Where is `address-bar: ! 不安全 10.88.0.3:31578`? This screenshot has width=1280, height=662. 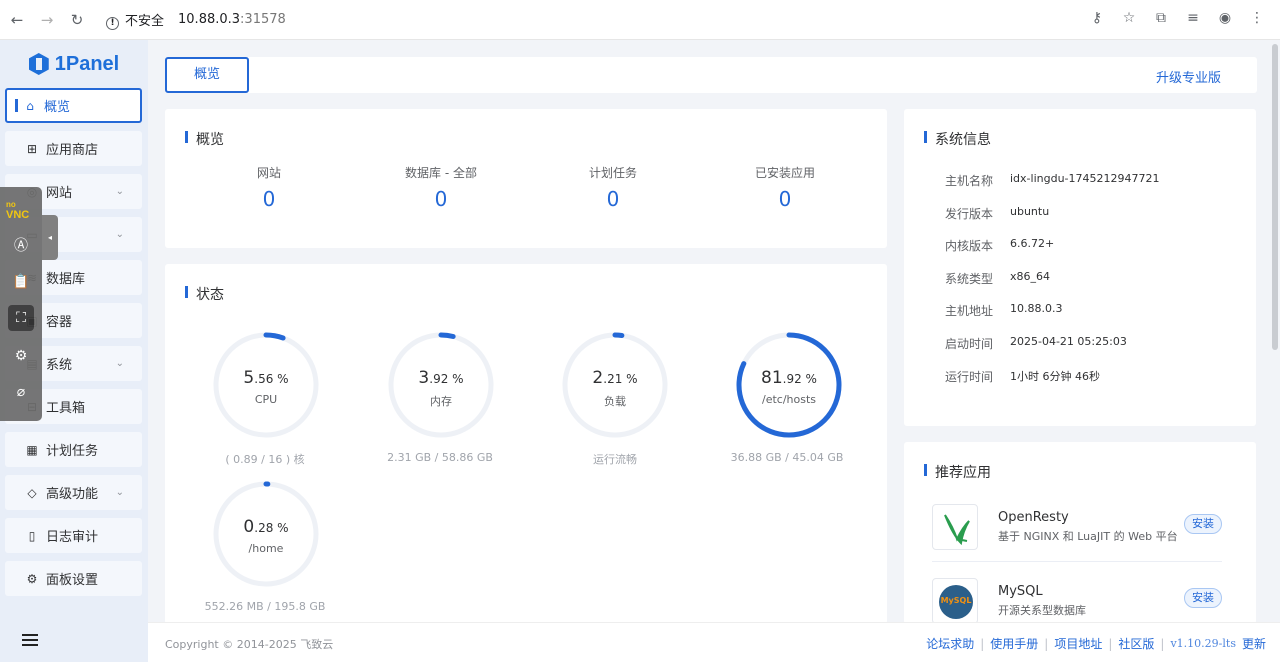 address-bar: ! 不安全 10.88.0.3:31578 is located at coordinates (196, 20).